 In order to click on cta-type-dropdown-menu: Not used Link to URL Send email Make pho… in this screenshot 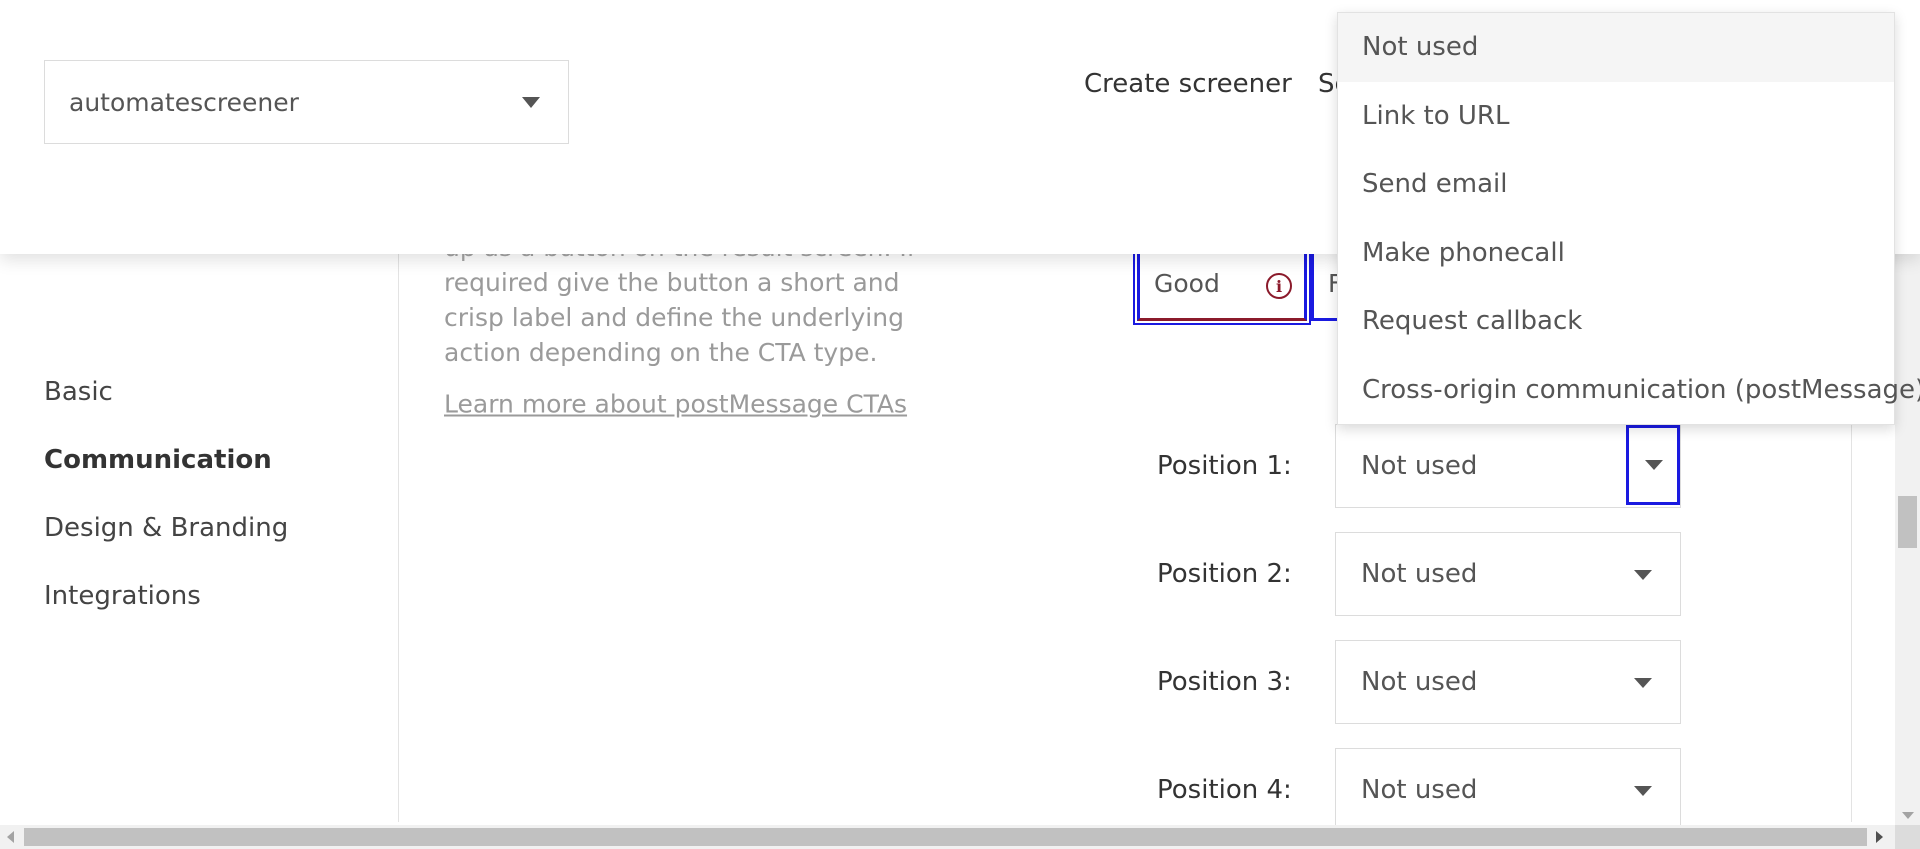, I will do `click(1628, 218)`.